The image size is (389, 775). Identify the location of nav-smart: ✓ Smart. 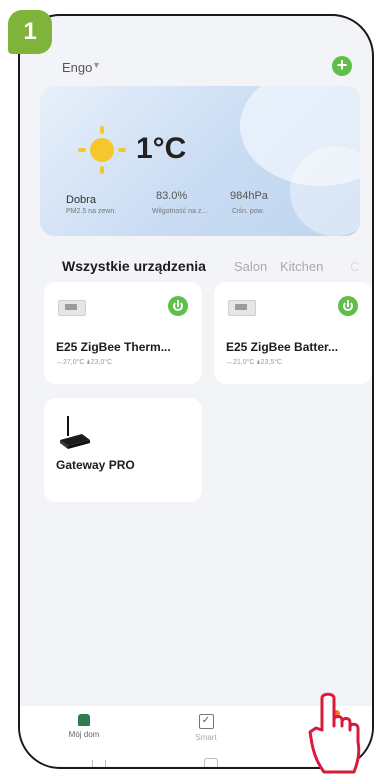
(206, 728).